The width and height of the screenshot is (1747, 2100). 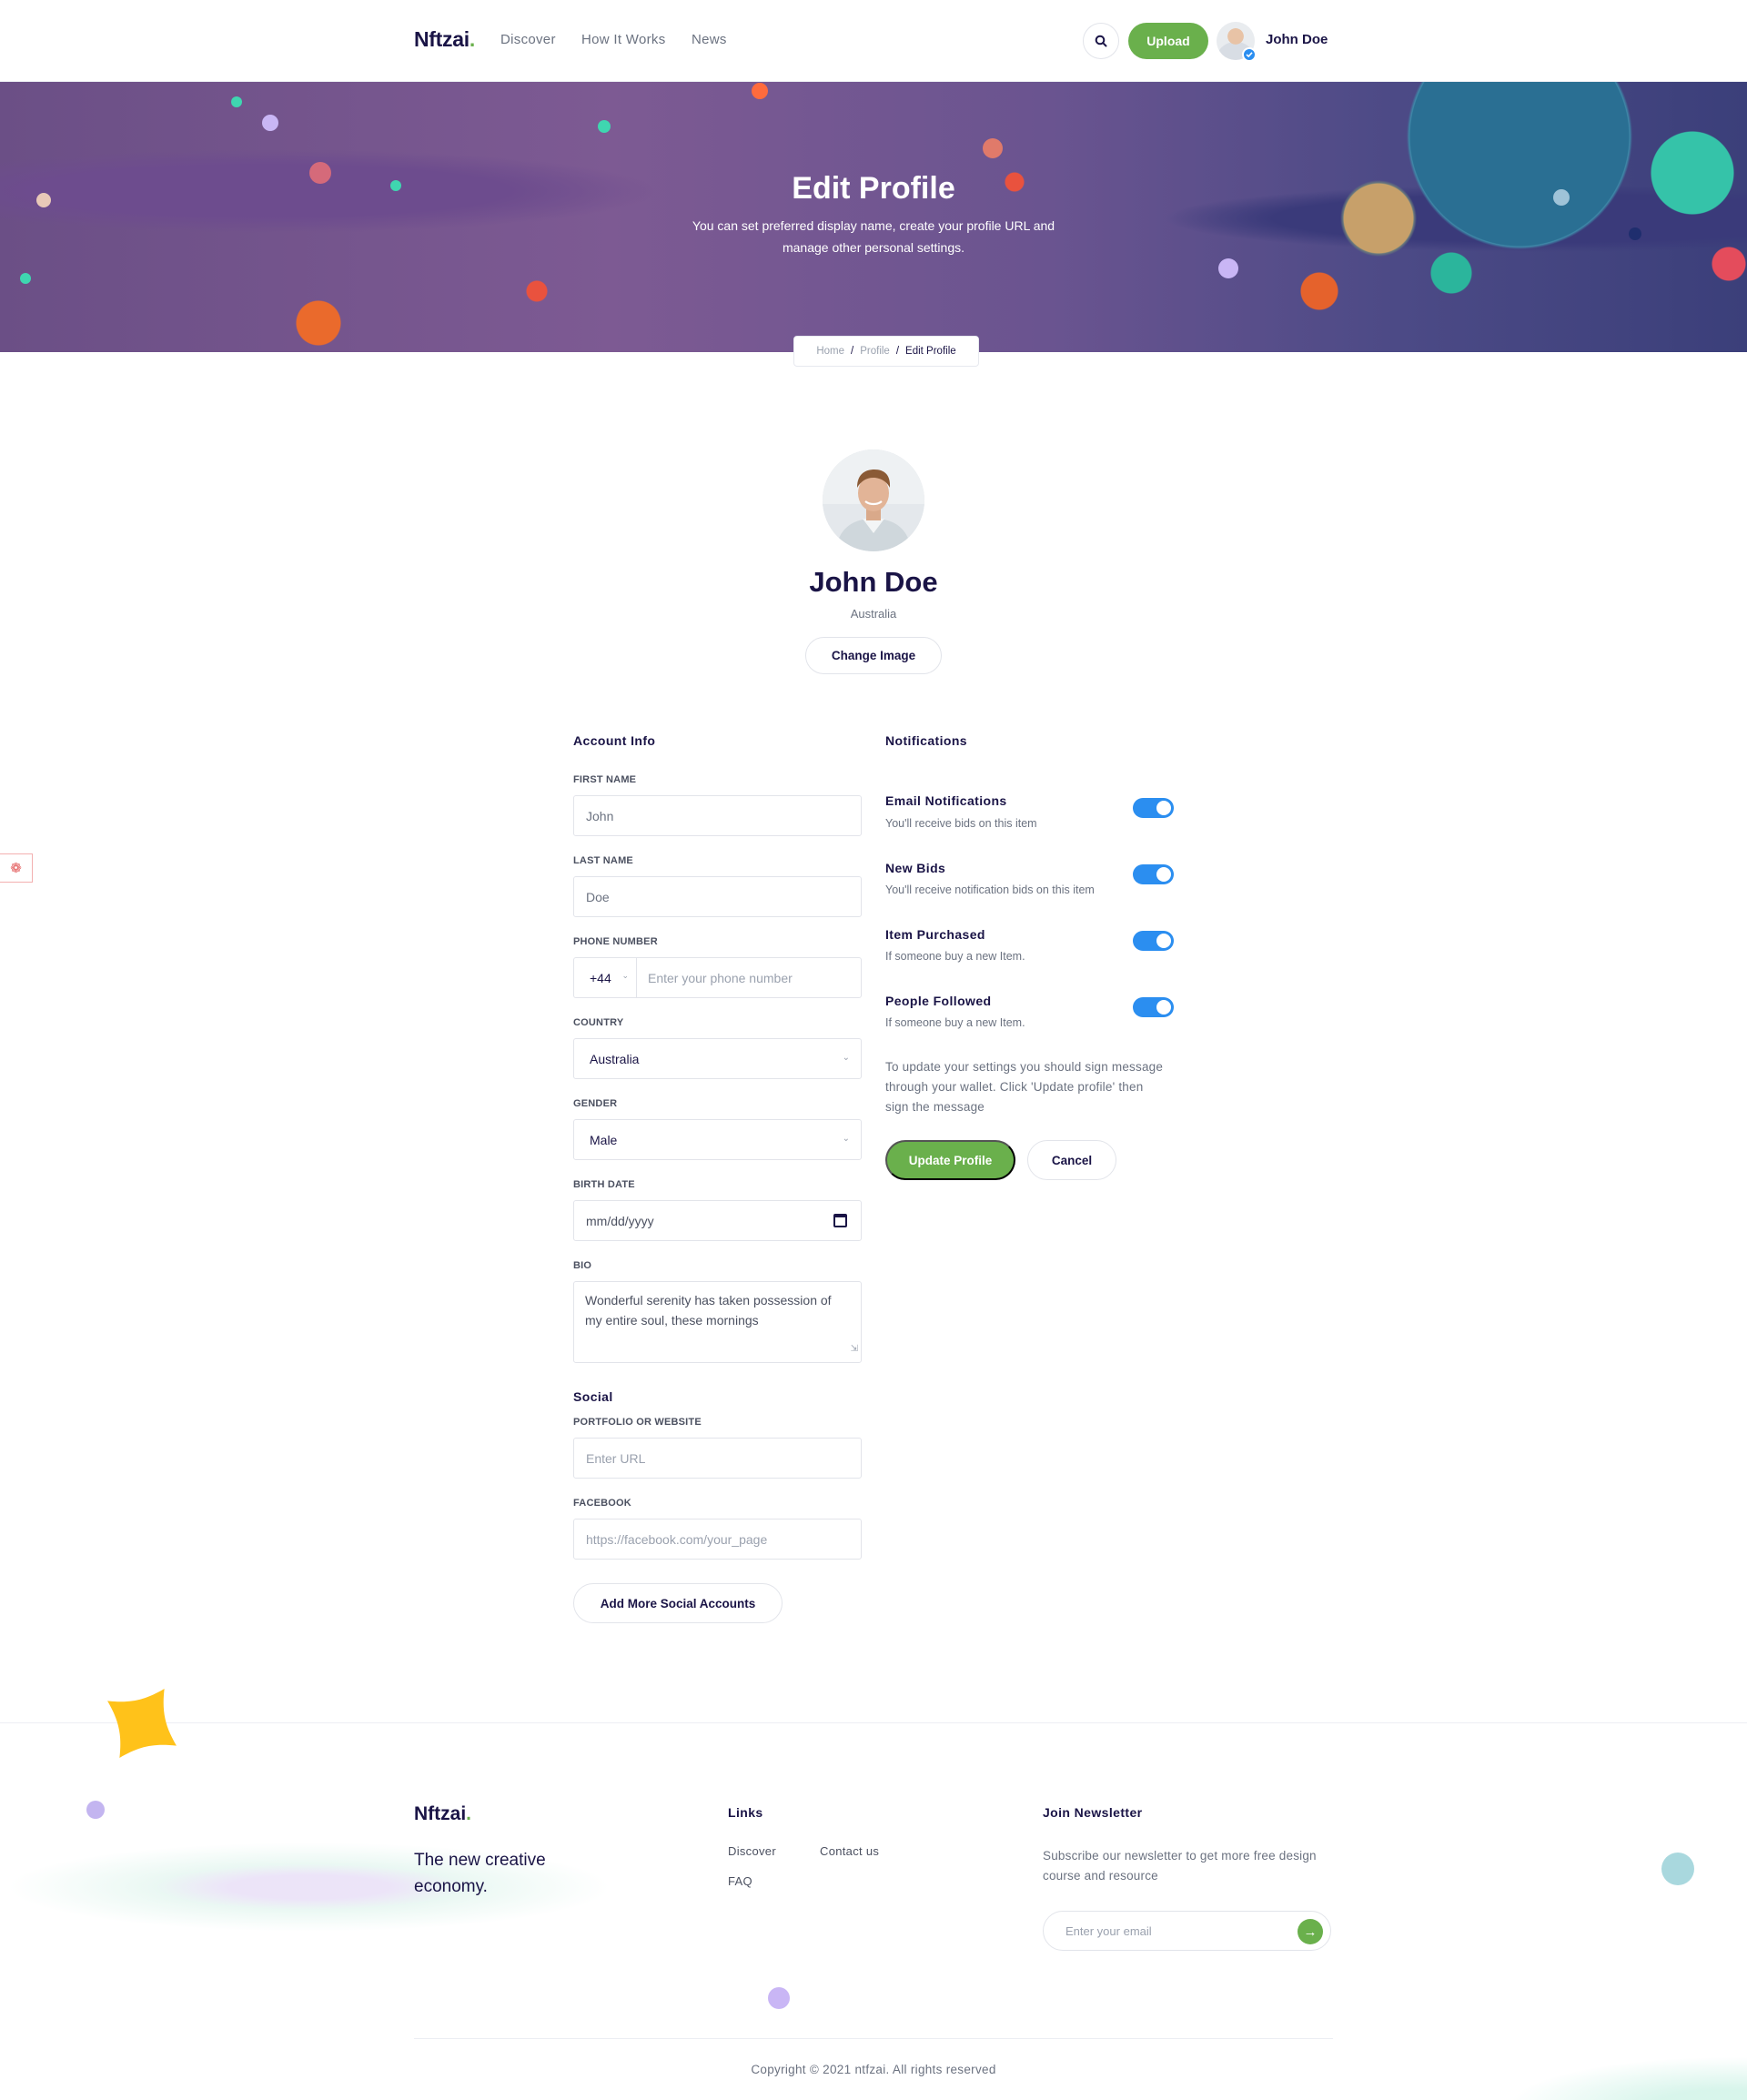 What do you see at coordinates (142, 1723) in the screenshot?
I see `star-decoration-icon` at bounding box center [142, 1723].